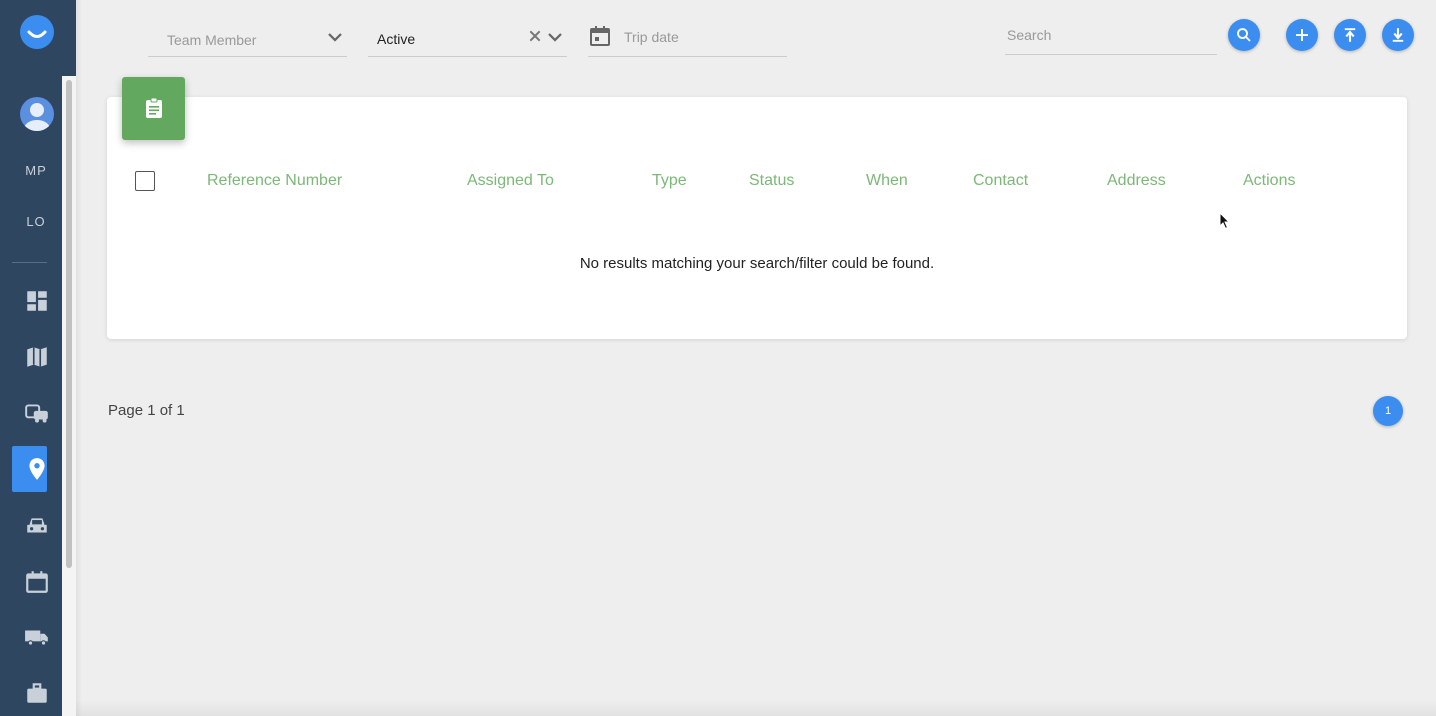 The width and height of the screenshot is (1436, 716). What do you see at coordinates (37, 637) in the screenshot?
I see `truck-icon` at bounding box center [37, 637].